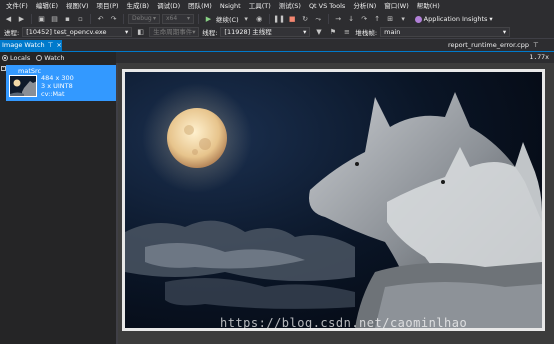 This screenshot has width=554, height=344. I want to click on process-select: [10452] test_opencv.exe ▾, so click(77, 32).